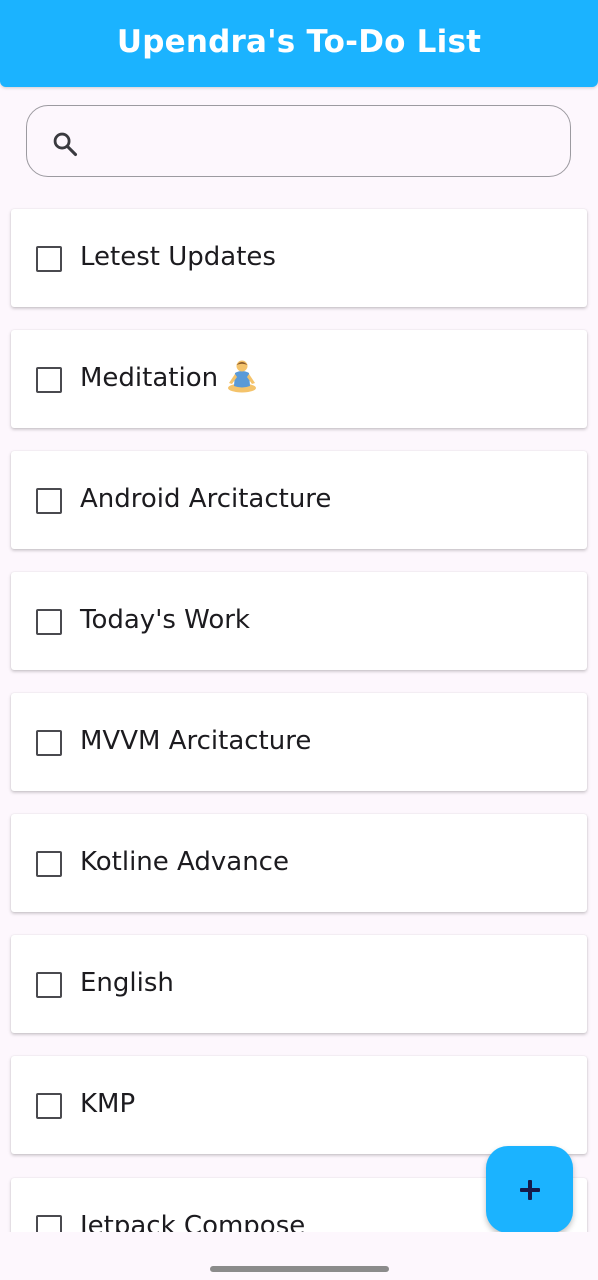 This screenshot has width=598, height=1280. Describe the element at coordinates (193, 1221) in the screenshot. I see `task-label: Jetpack Compose` at that location.